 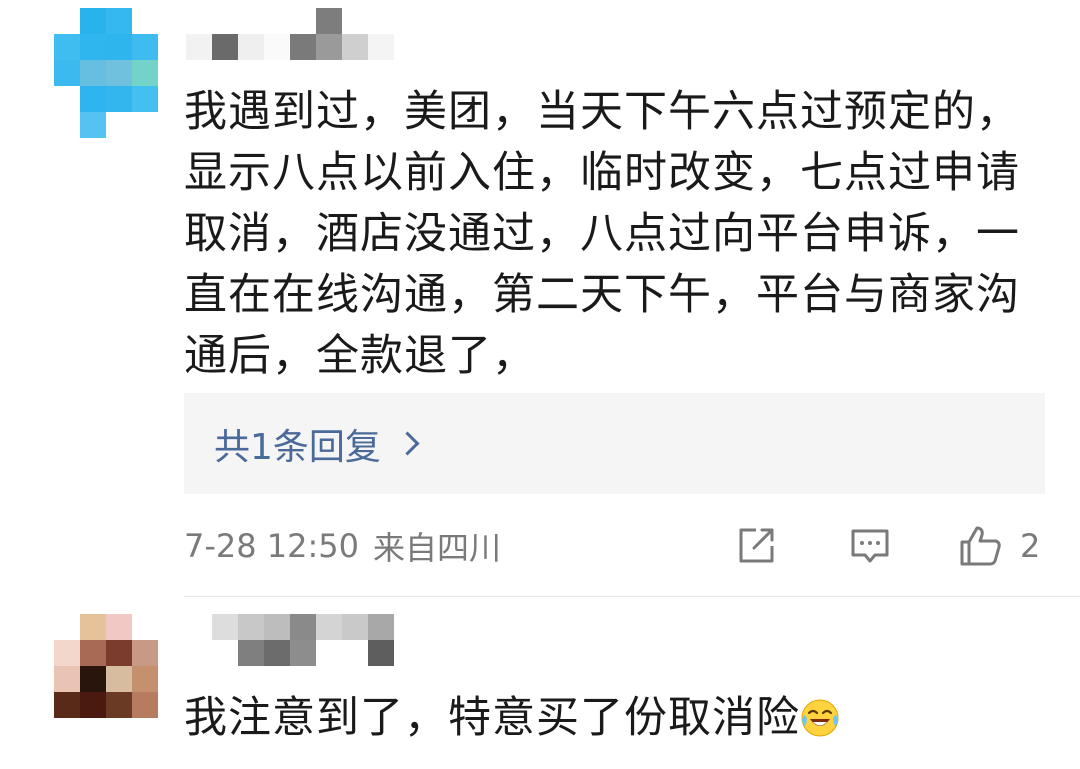 I want to click on reply-summary-button: 共1条回复, so click(x=614, y=443).